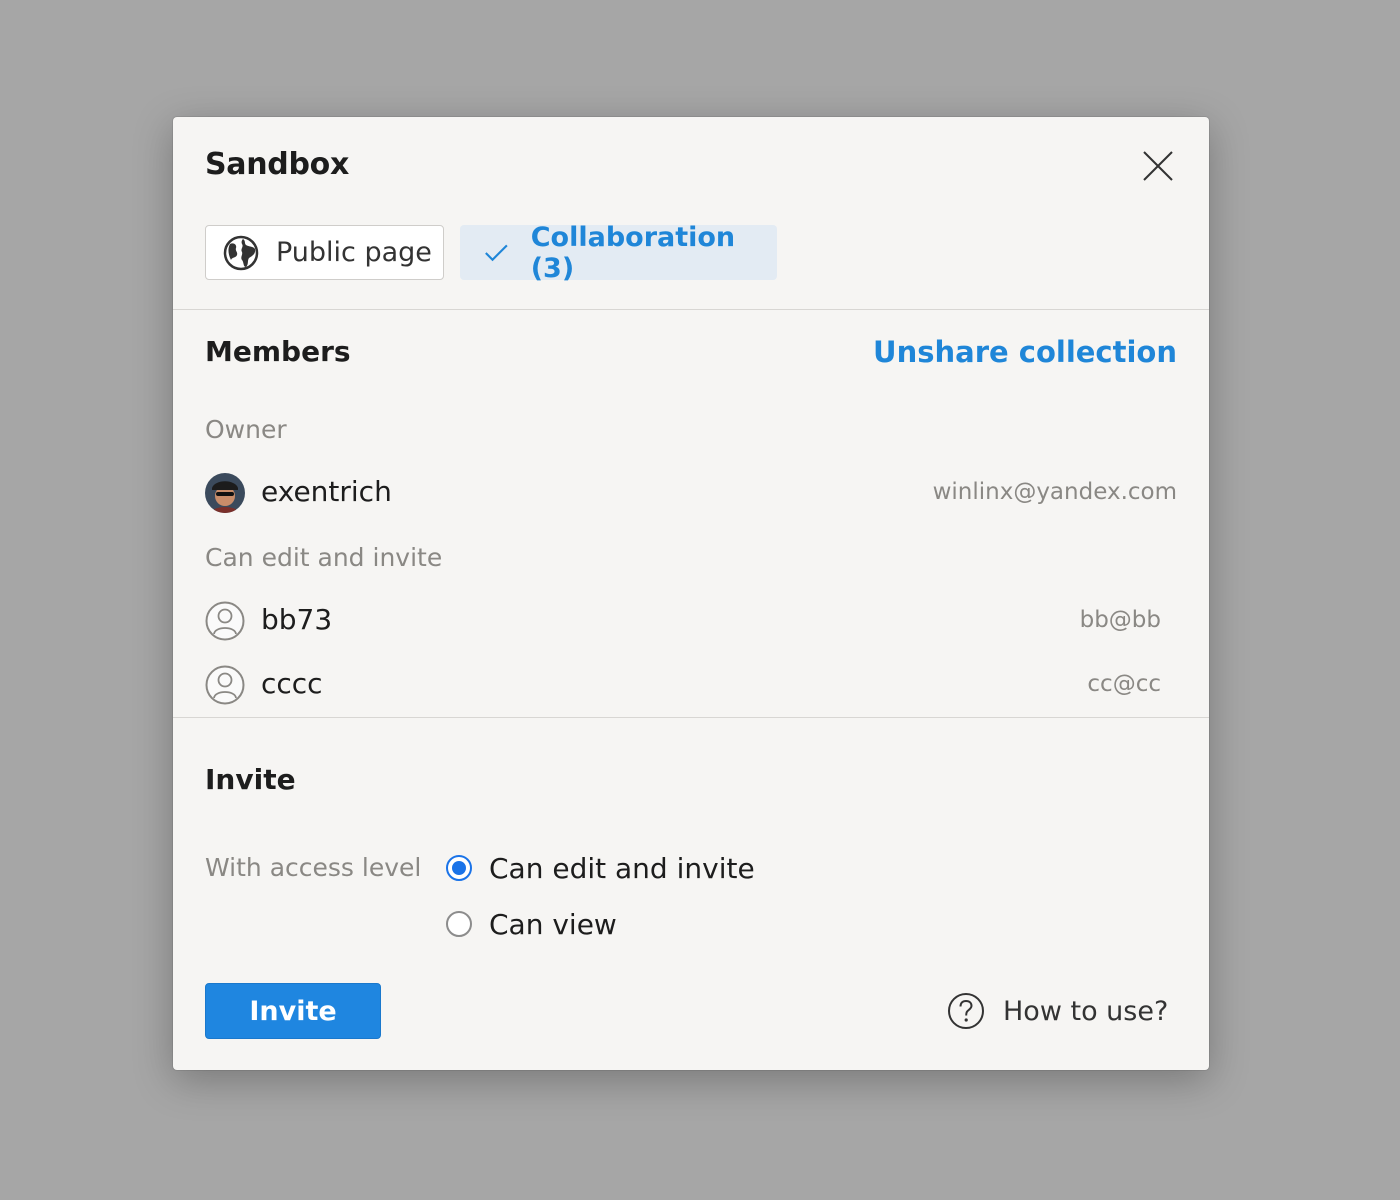  What do you see at coordinates (292, 683) in the screenshot?
I see `member-name: cccc` at bounding box center [292, 683].